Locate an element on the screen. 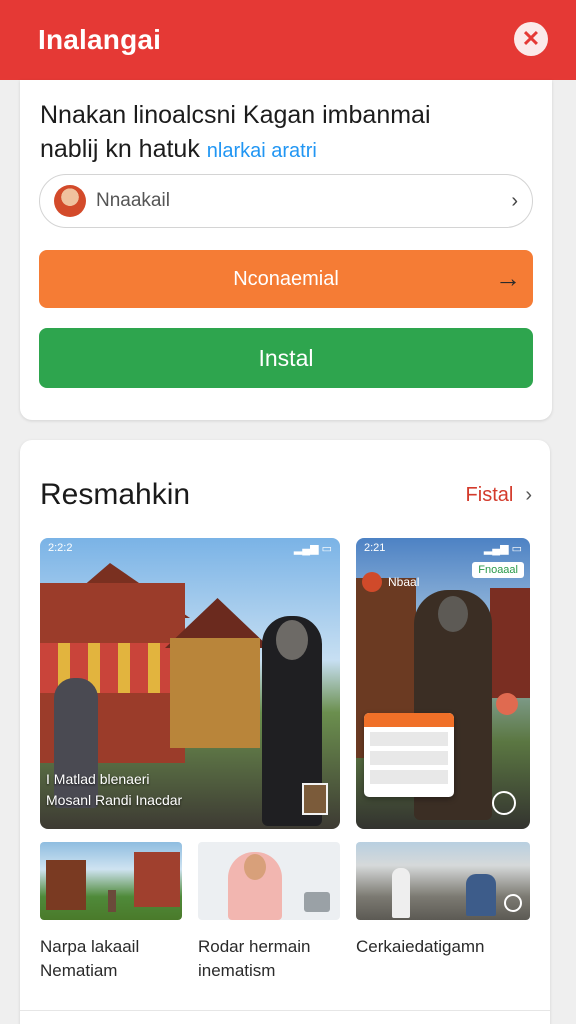  caption-line-1: I Matlad blenaeri is located at coordinates (98, 779).